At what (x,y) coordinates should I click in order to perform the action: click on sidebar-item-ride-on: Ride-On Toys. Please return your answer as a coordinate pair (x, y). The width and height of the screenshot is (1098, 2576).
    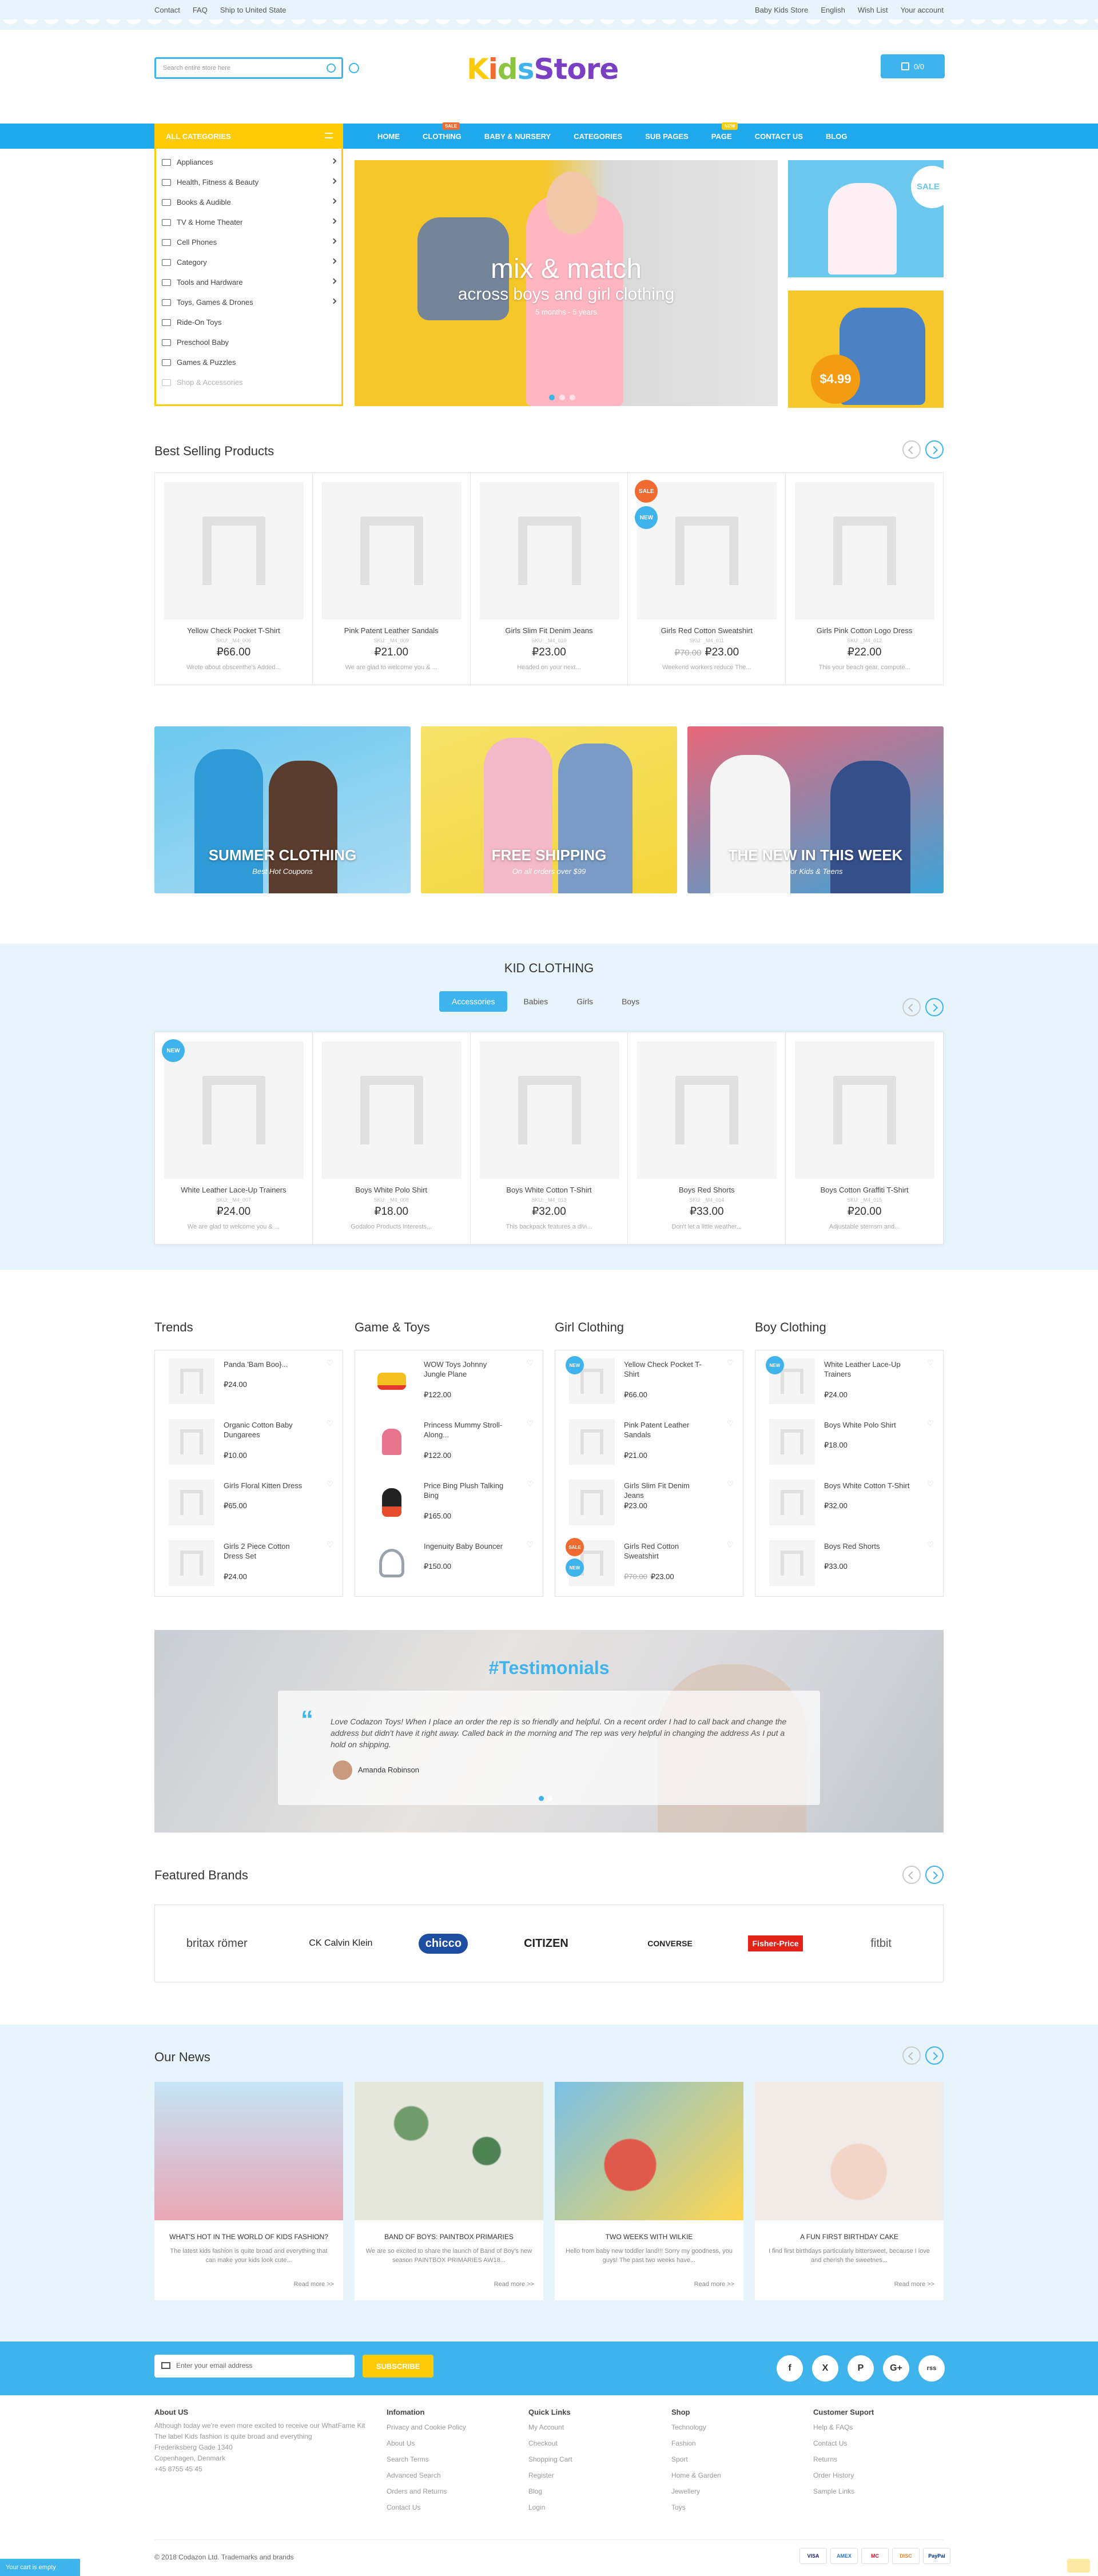
    Looking at the image, I should click on (248, 322).